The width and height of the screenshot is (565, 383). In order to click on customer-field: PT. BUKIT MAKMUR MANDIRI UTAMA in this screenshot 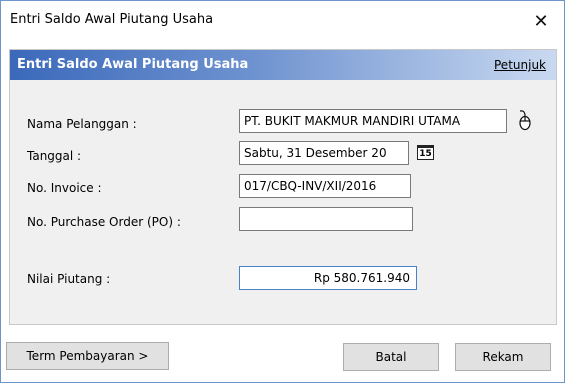, I will do `click(373, 121)`.